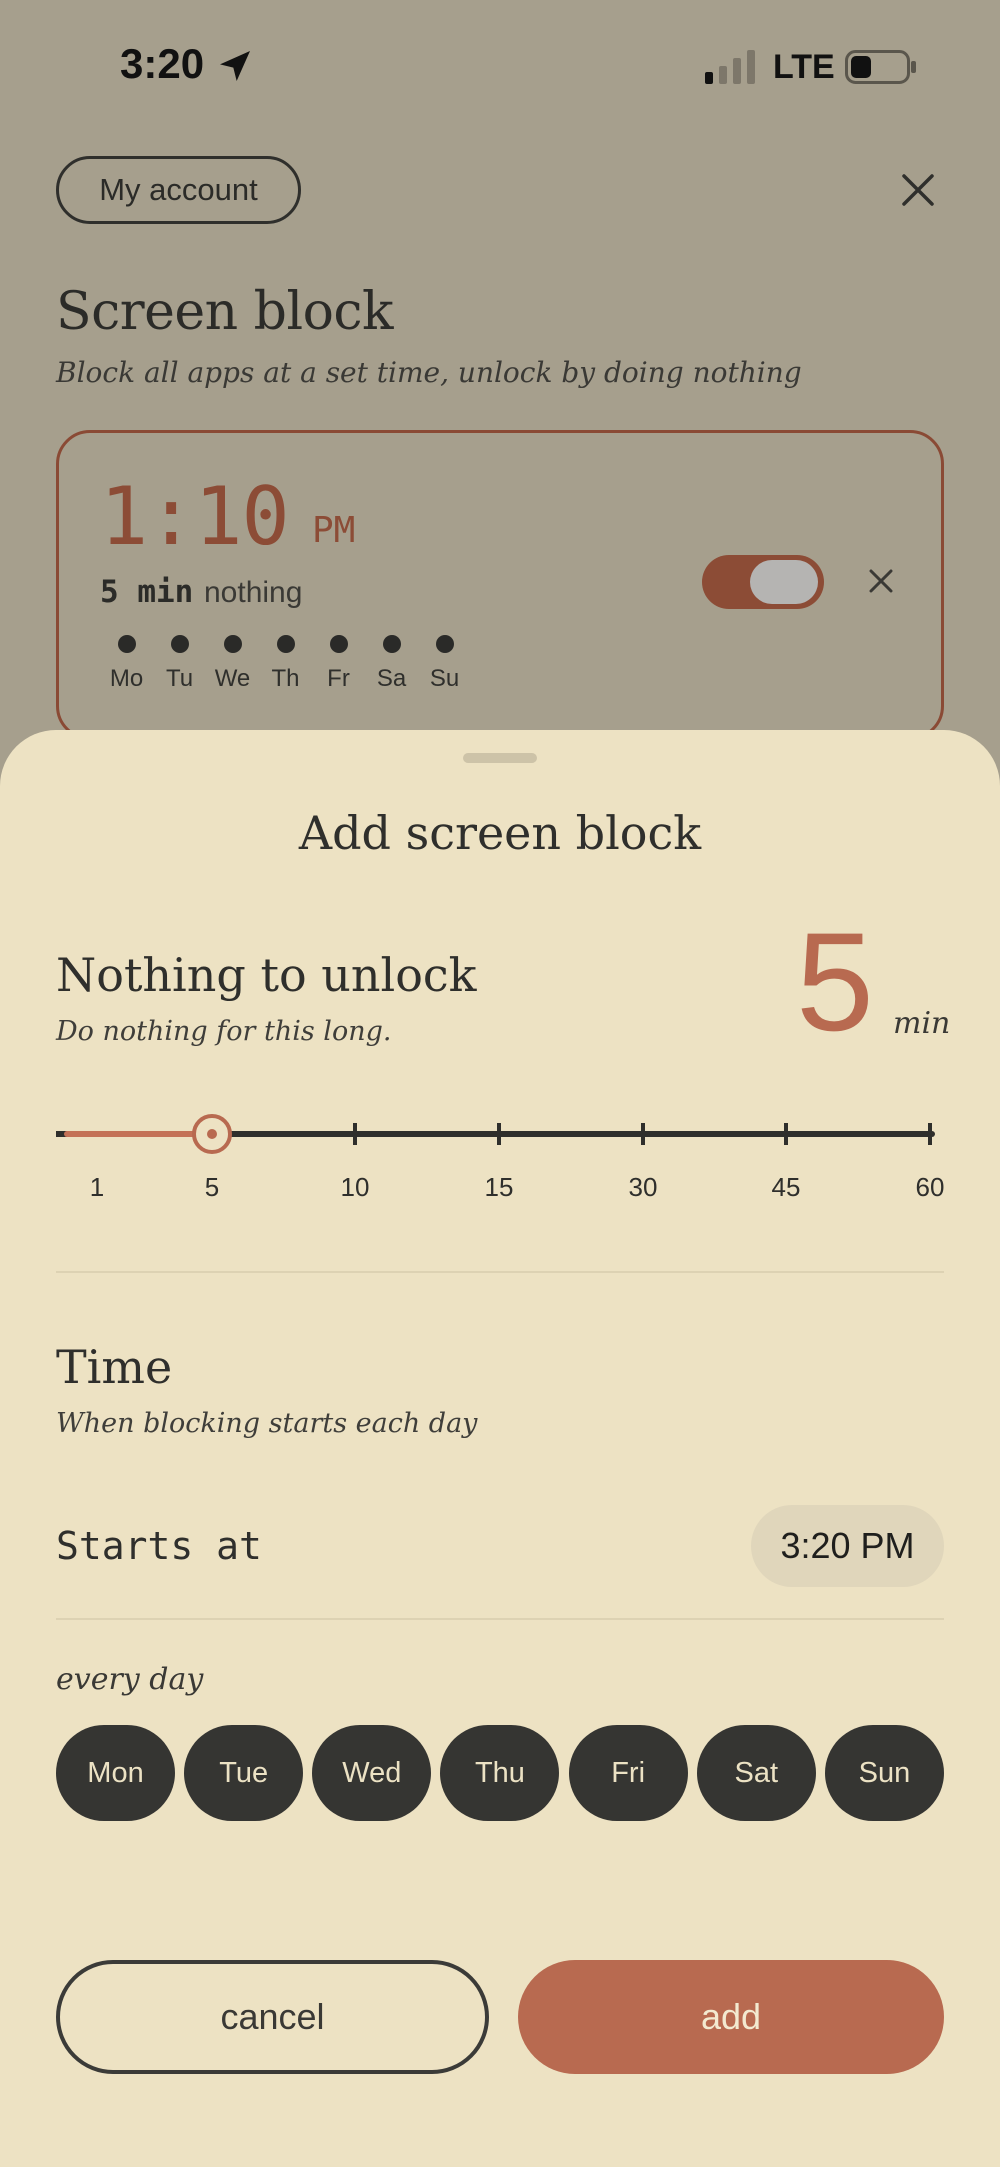  Describe the element at coordinates (500, 1134) in the screenshot. I see `unlock-duration-slider` at that location.